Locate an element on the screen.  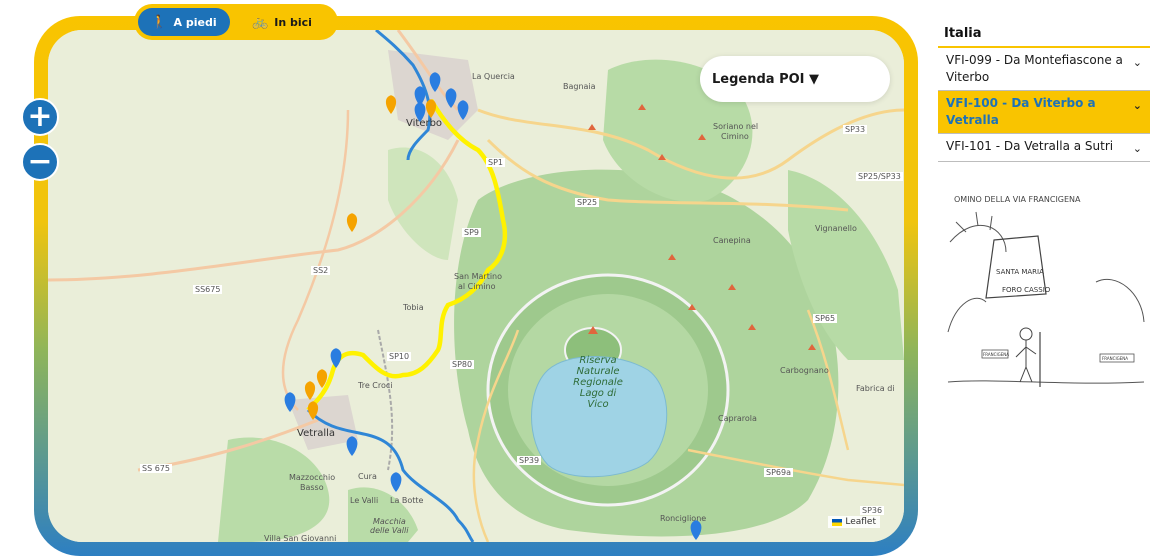
country-heading: Italia is located at coordinates (1044, 34).